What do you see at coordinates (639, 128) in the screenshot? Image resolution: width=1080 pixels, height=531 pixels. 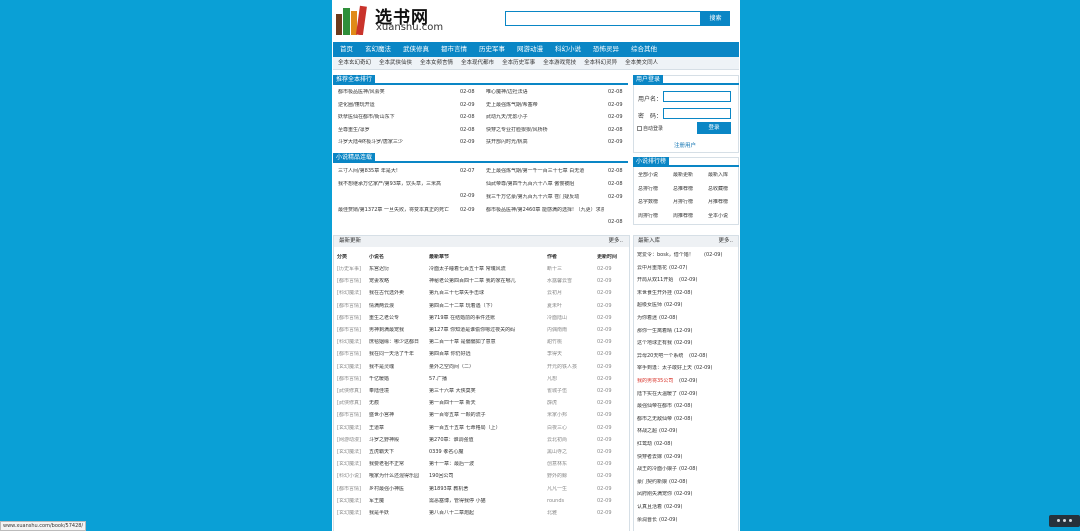 I see `remember-checkbox` at bounding box center [639, 128].